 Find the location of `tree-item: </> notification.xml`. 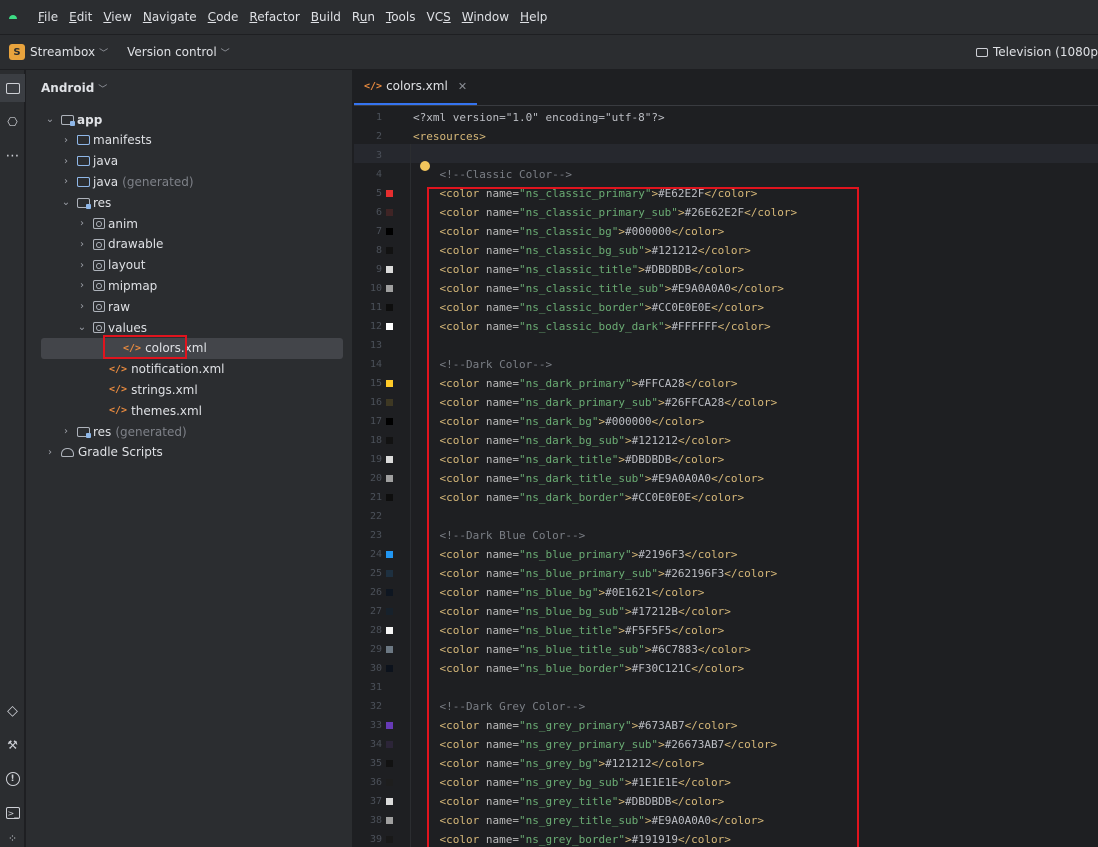

tree-item: </> notification.xml is located at coordinates (189, 369).